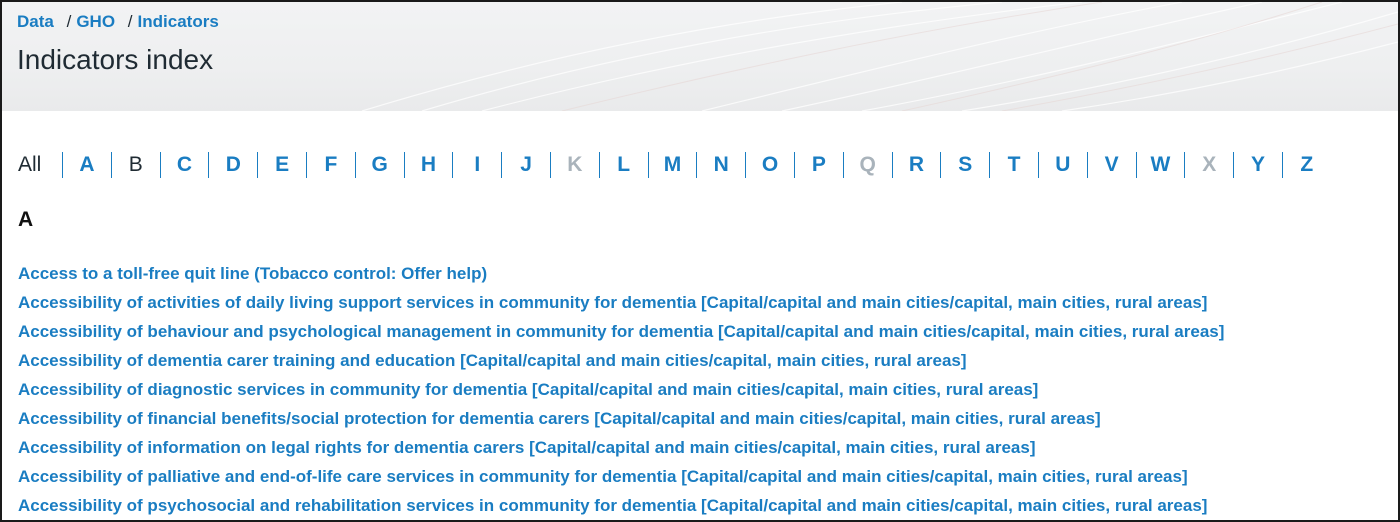  I want to click on alphabet-filter-h: H, so click(428, 165).